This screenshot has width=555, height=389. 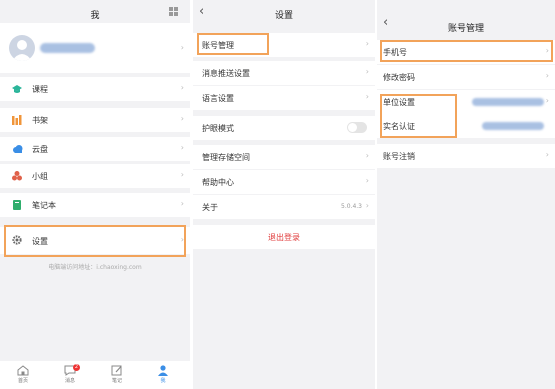 I want to click on home-icon, so click(x=23, y=370).